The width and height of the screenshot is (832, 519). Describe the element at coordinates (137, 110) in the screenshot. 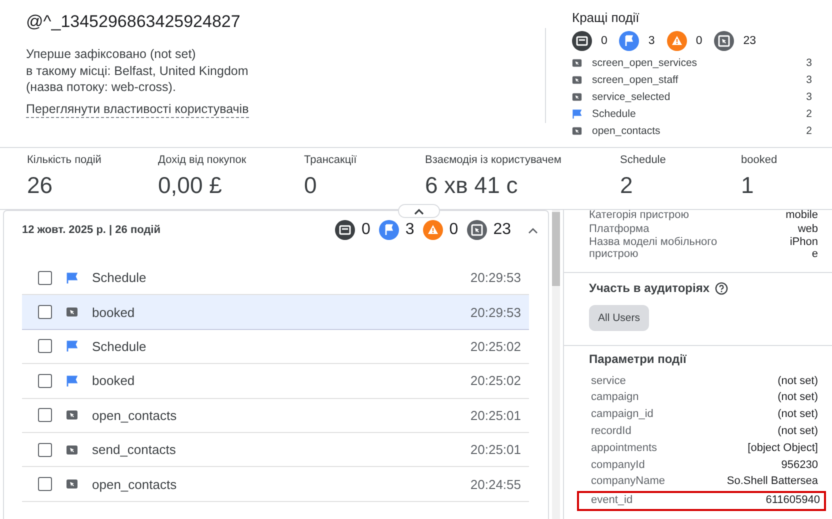

I see `user-properties-link: Переглянути властивості користувачів` at that location.